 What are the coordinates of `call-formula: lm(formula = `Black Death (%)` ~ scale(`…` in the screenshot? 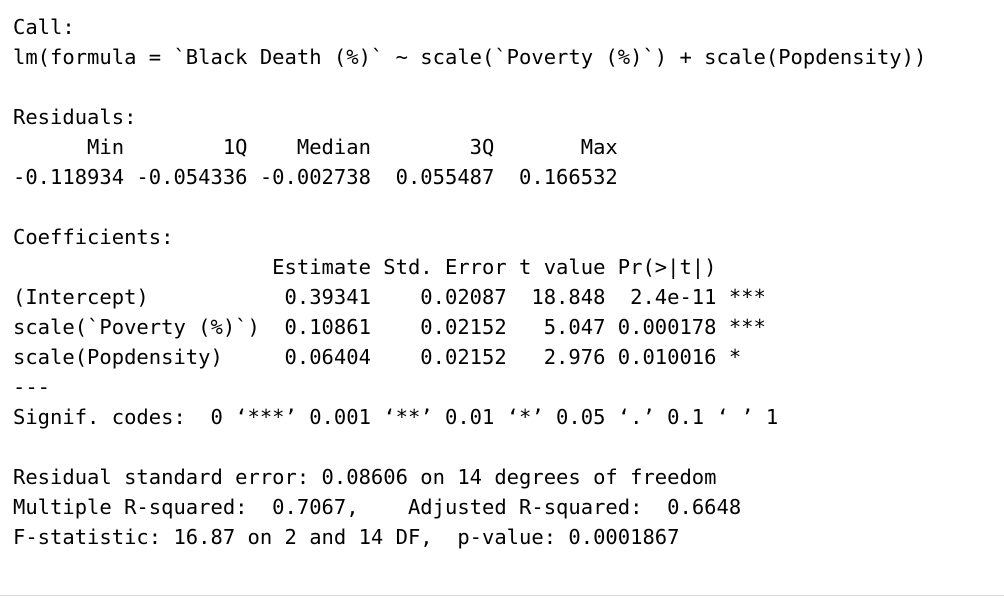 It's located at (470, 57).